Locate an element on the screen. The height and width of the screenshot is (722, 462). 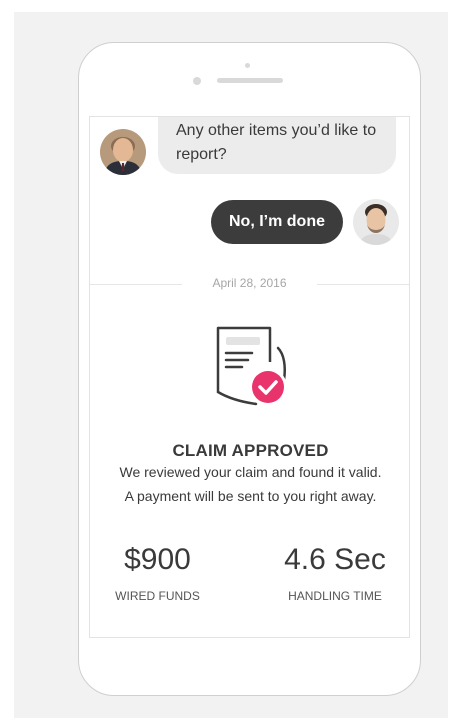
user-reply-bubble: No, I’m done is located at coordinates (277, 222).